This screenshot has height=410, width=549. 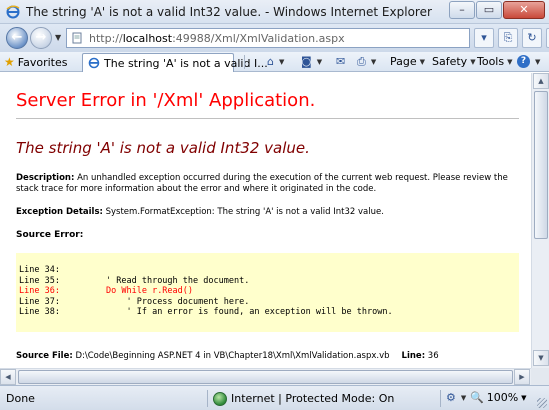 I want to click on security-zone: Internet | Protected Mode: On, so click(x=303, y=398).